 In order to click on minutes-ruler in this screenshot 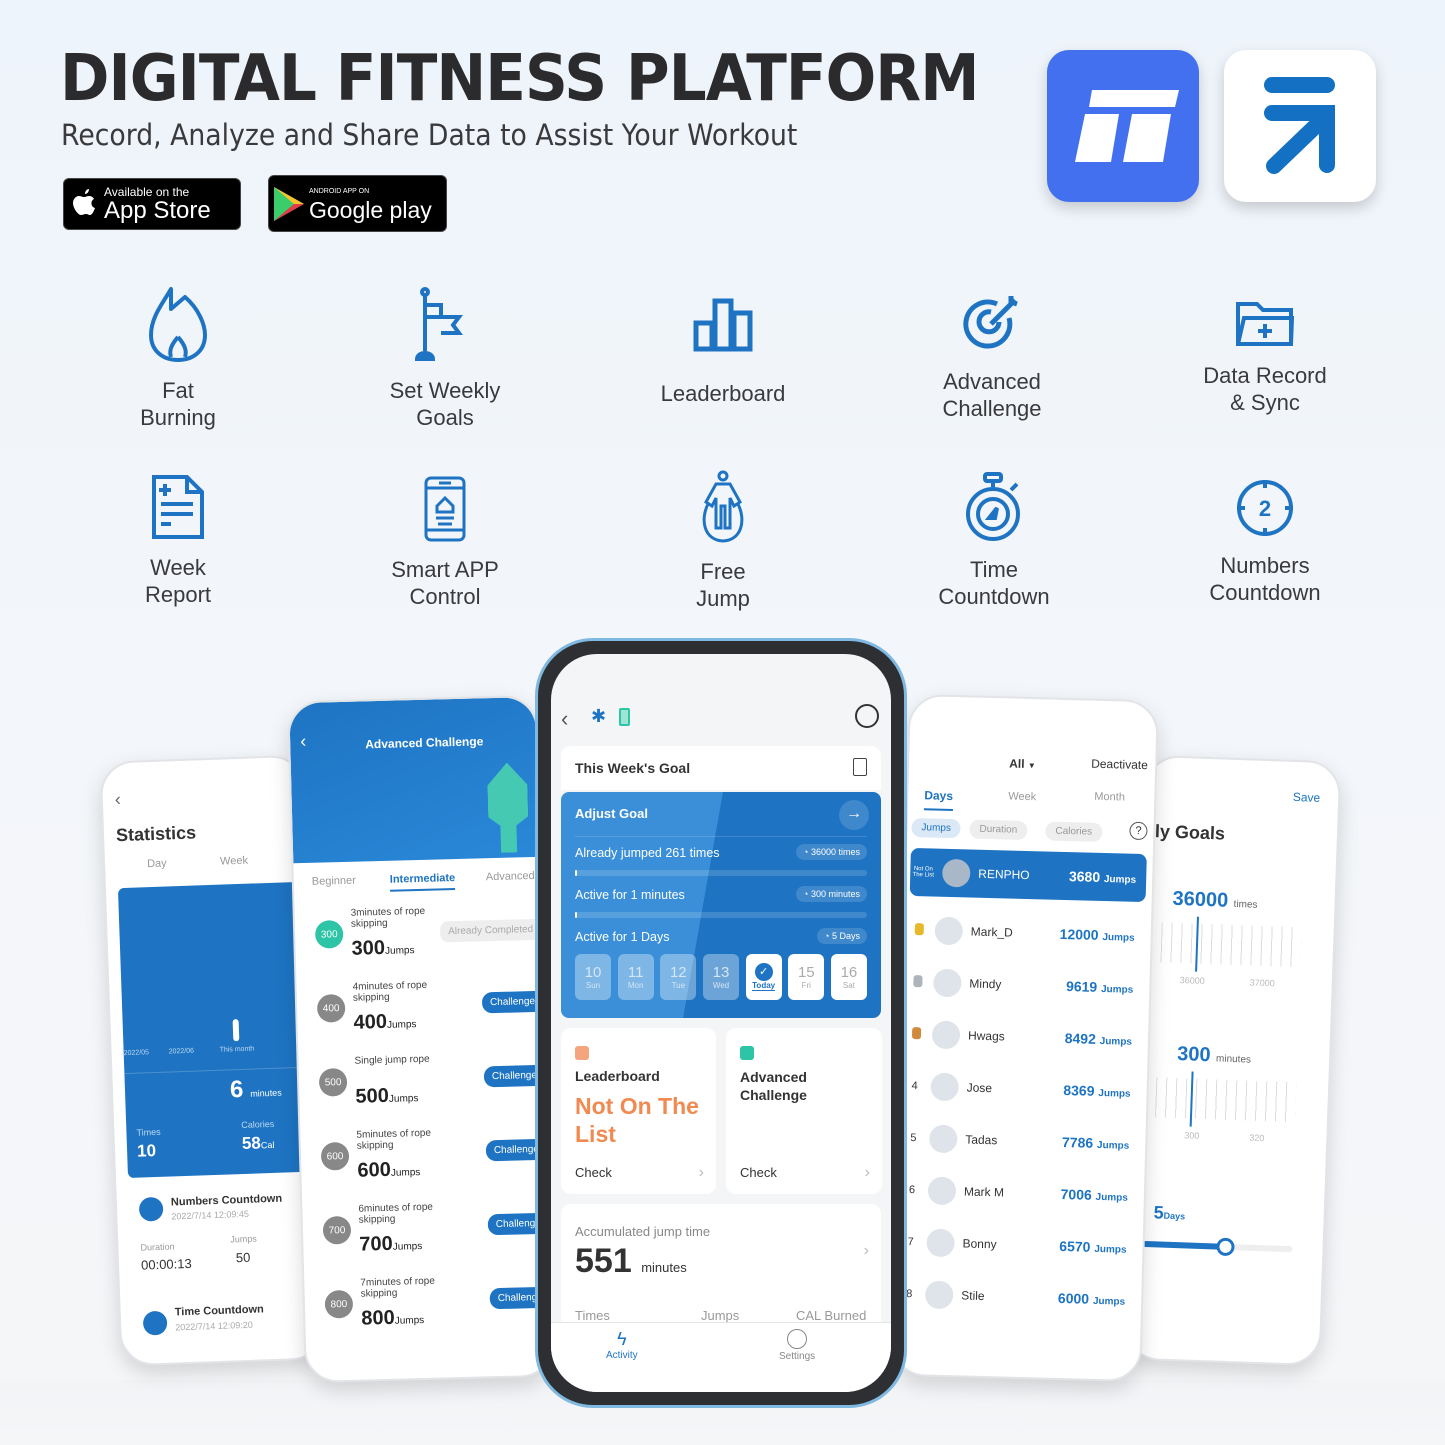, I will do `click(1225, 1100)`.